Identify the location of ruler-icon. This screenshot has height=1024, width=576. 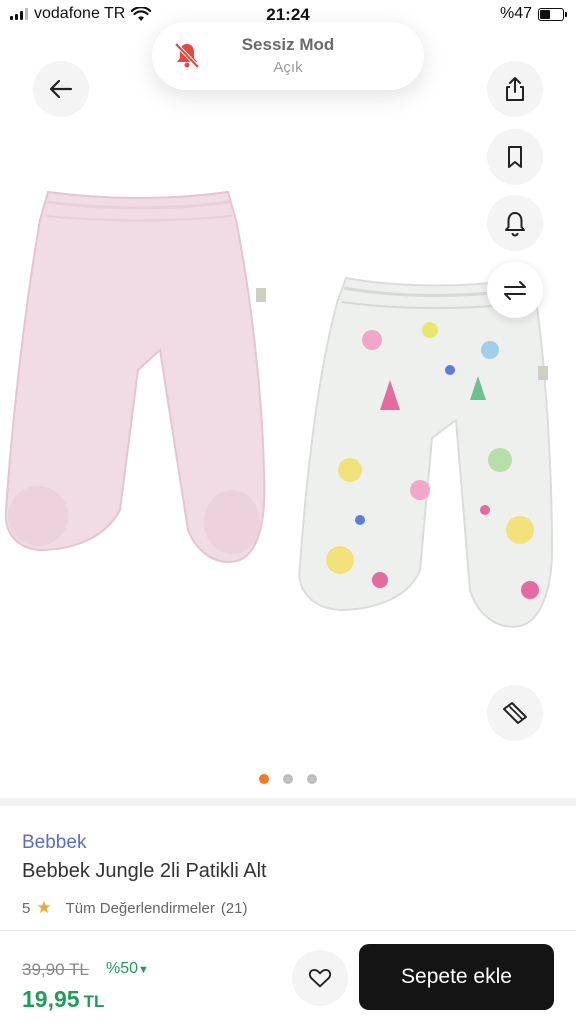
(515, 713).